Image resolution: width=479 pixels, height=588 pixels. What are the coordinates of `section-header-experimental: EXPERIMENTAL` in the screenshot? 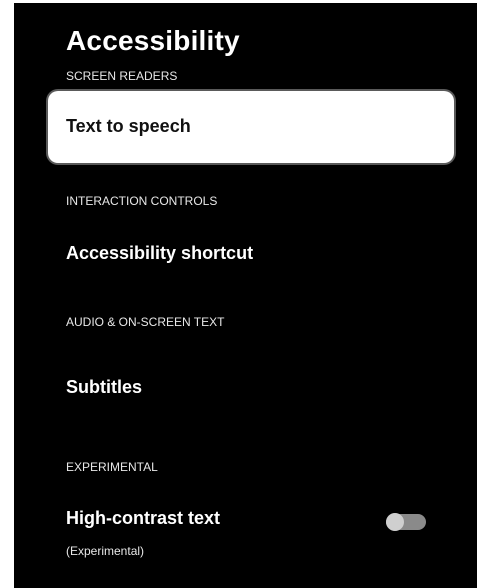 It's located at (112, 467).